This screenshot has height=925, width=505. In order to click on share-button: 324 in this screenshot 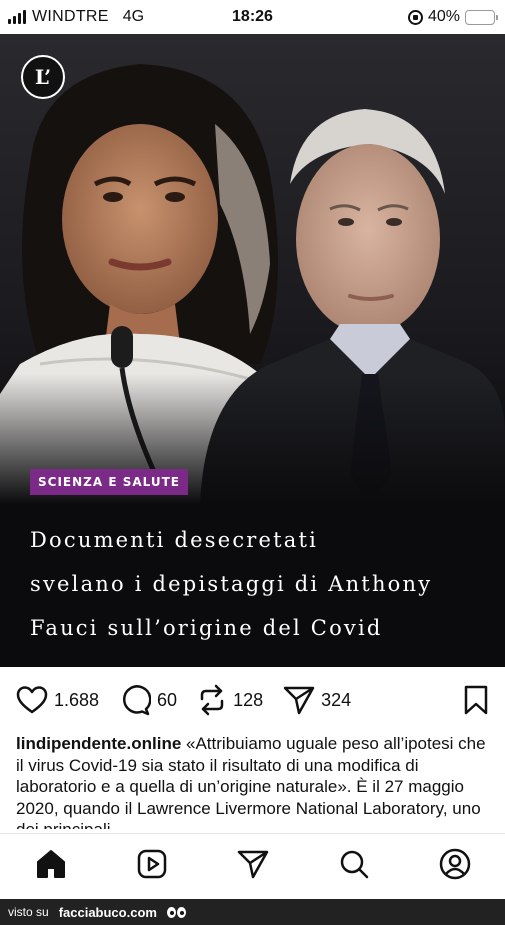, I will do `click(317, 700)`.